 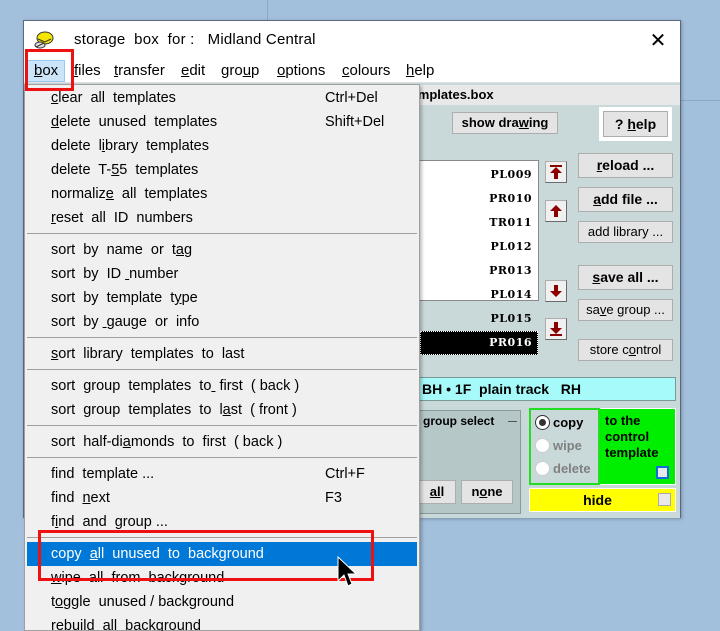 What do you see at coordinates (597, 500) in the screenshot?
I see `hide-label: hide` at bounding box center [597, 500].